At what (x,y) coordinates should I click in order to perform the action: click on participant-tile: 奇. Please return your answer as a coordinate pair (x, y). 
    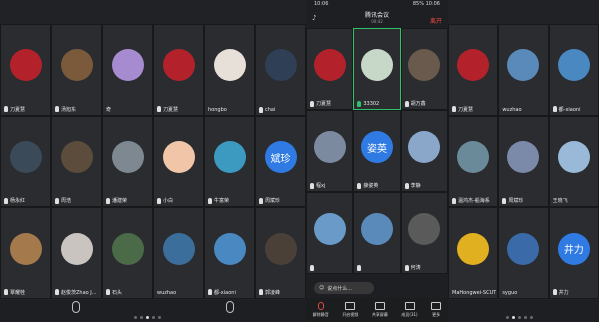
    Looking at the image, I should click on (127, 70).